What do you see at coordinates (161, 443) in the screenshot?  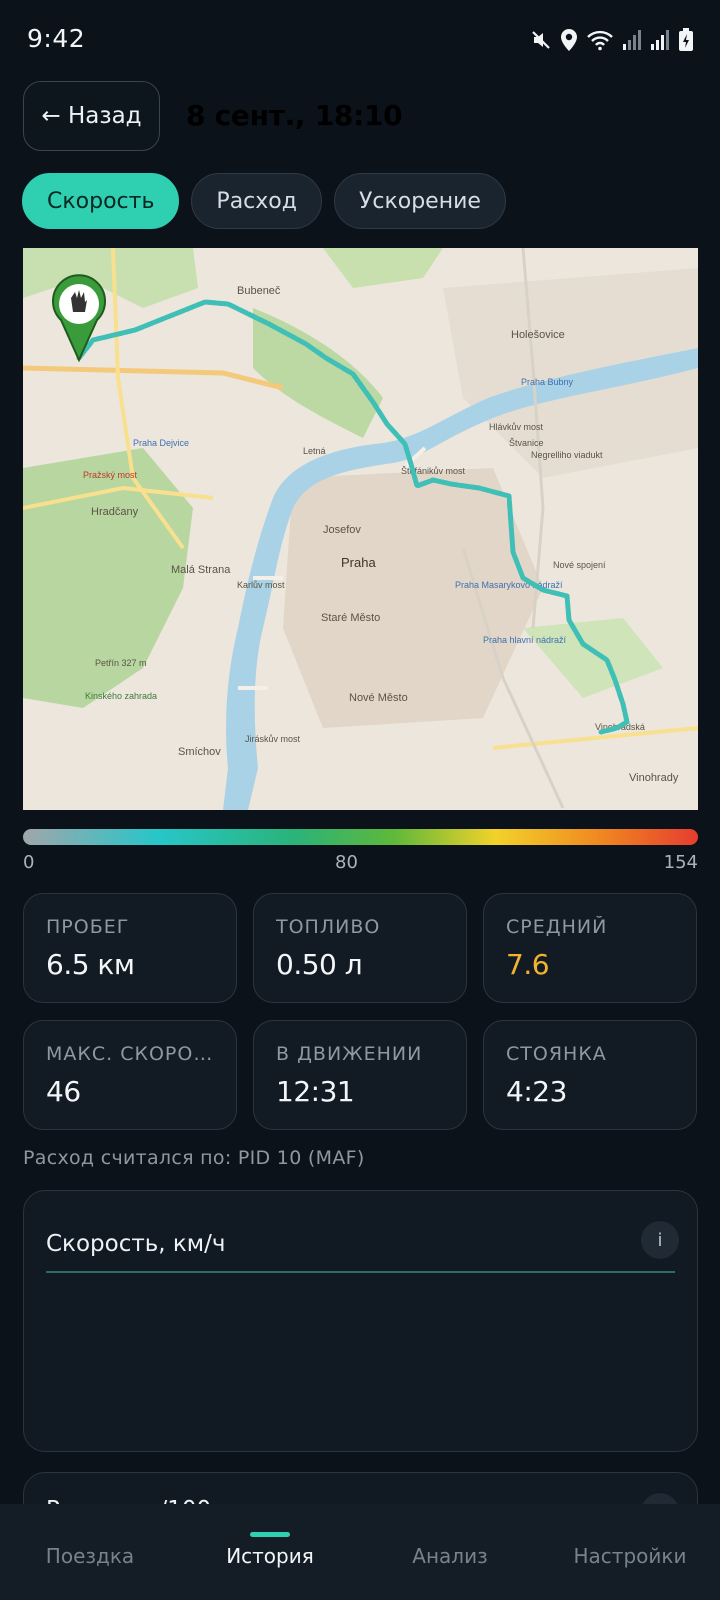 I see `map-label: Praha Dejvice` at bounding box center [161, 443].